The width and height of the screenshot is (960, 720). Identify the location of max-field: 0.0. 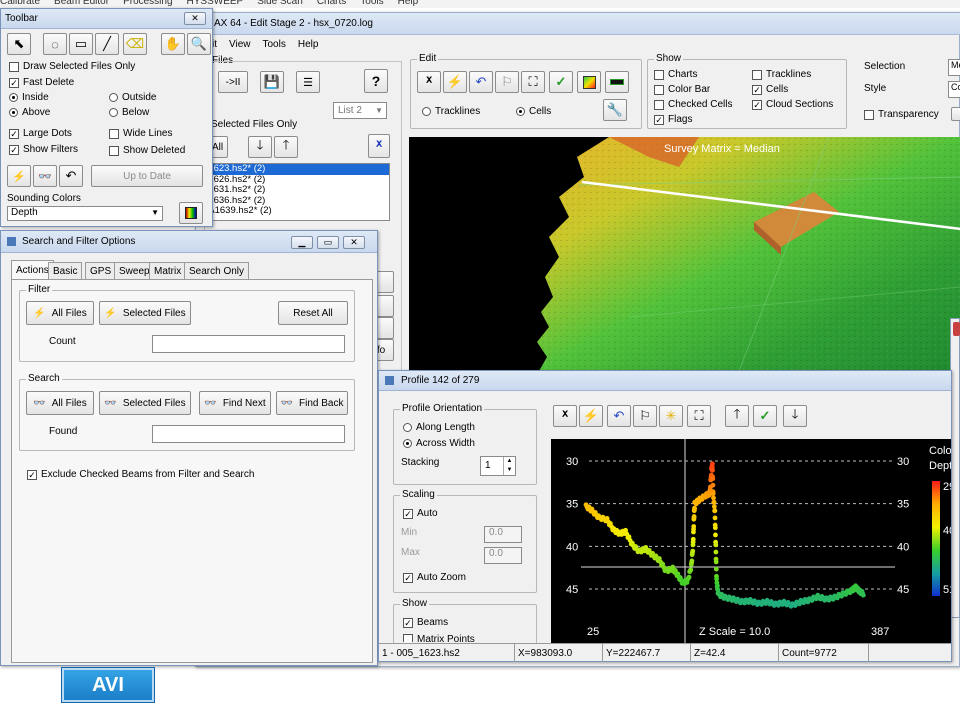
(503, 555).